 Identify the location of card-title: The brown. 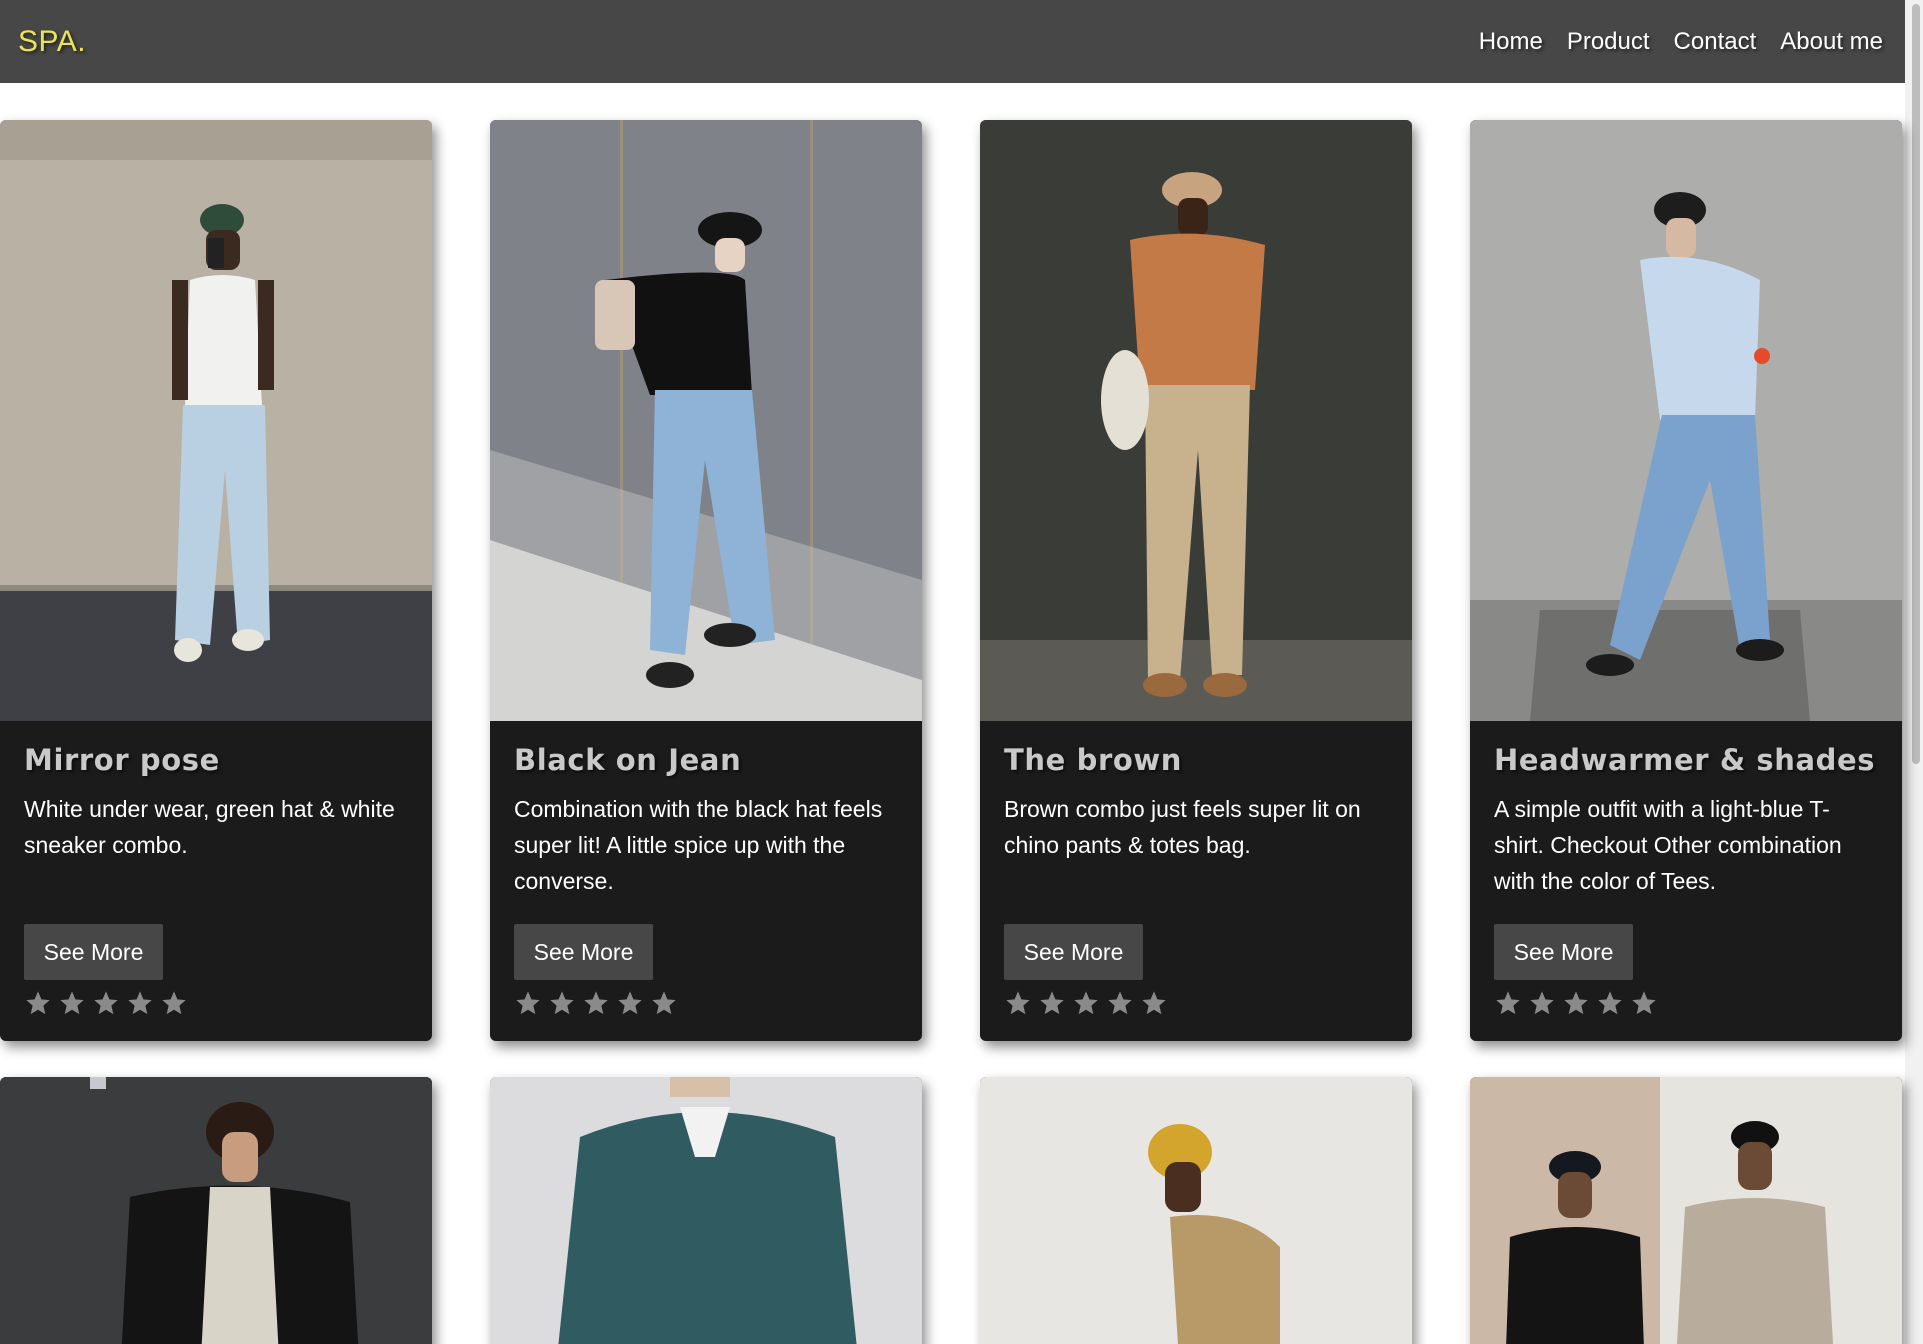
(1093, 760).